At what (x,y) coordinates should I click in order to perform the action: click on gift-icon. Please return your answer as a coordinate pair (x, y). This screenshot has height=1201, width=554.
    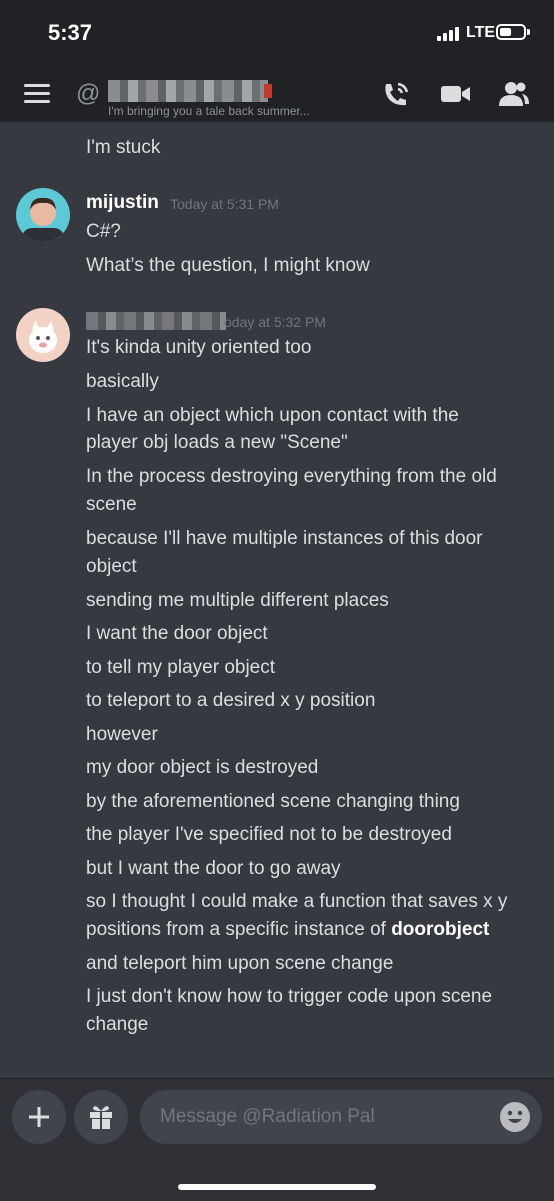
    Looking at the image, I should click on (101, 1117).